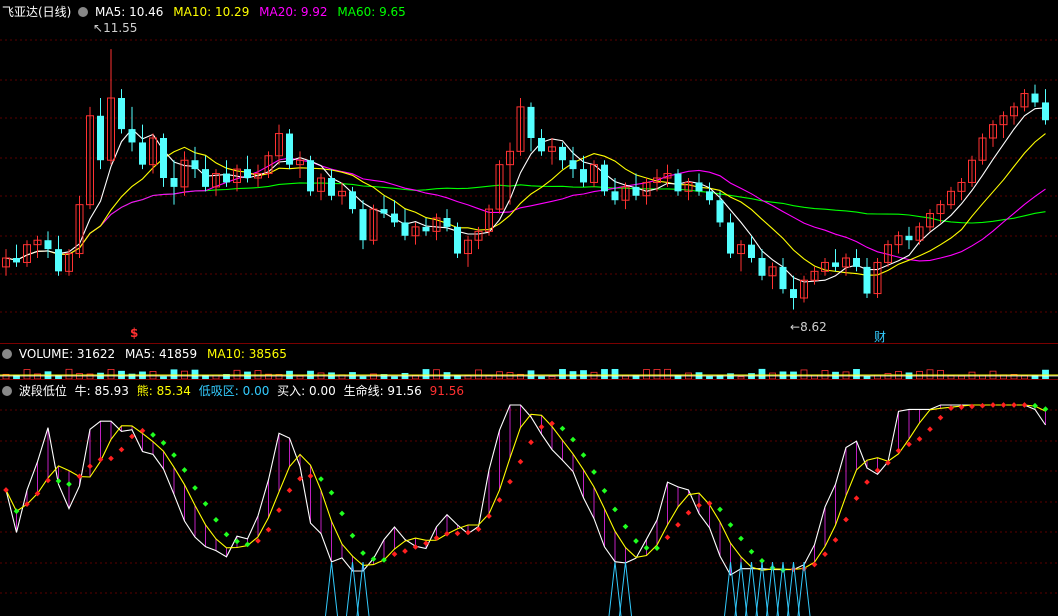 Image resolution: width=1058 pixels, height=616 pixels. Describe the element at coordinates (813, 327) in the screenshot. I see `low-marker-value: 8.62` at that location.